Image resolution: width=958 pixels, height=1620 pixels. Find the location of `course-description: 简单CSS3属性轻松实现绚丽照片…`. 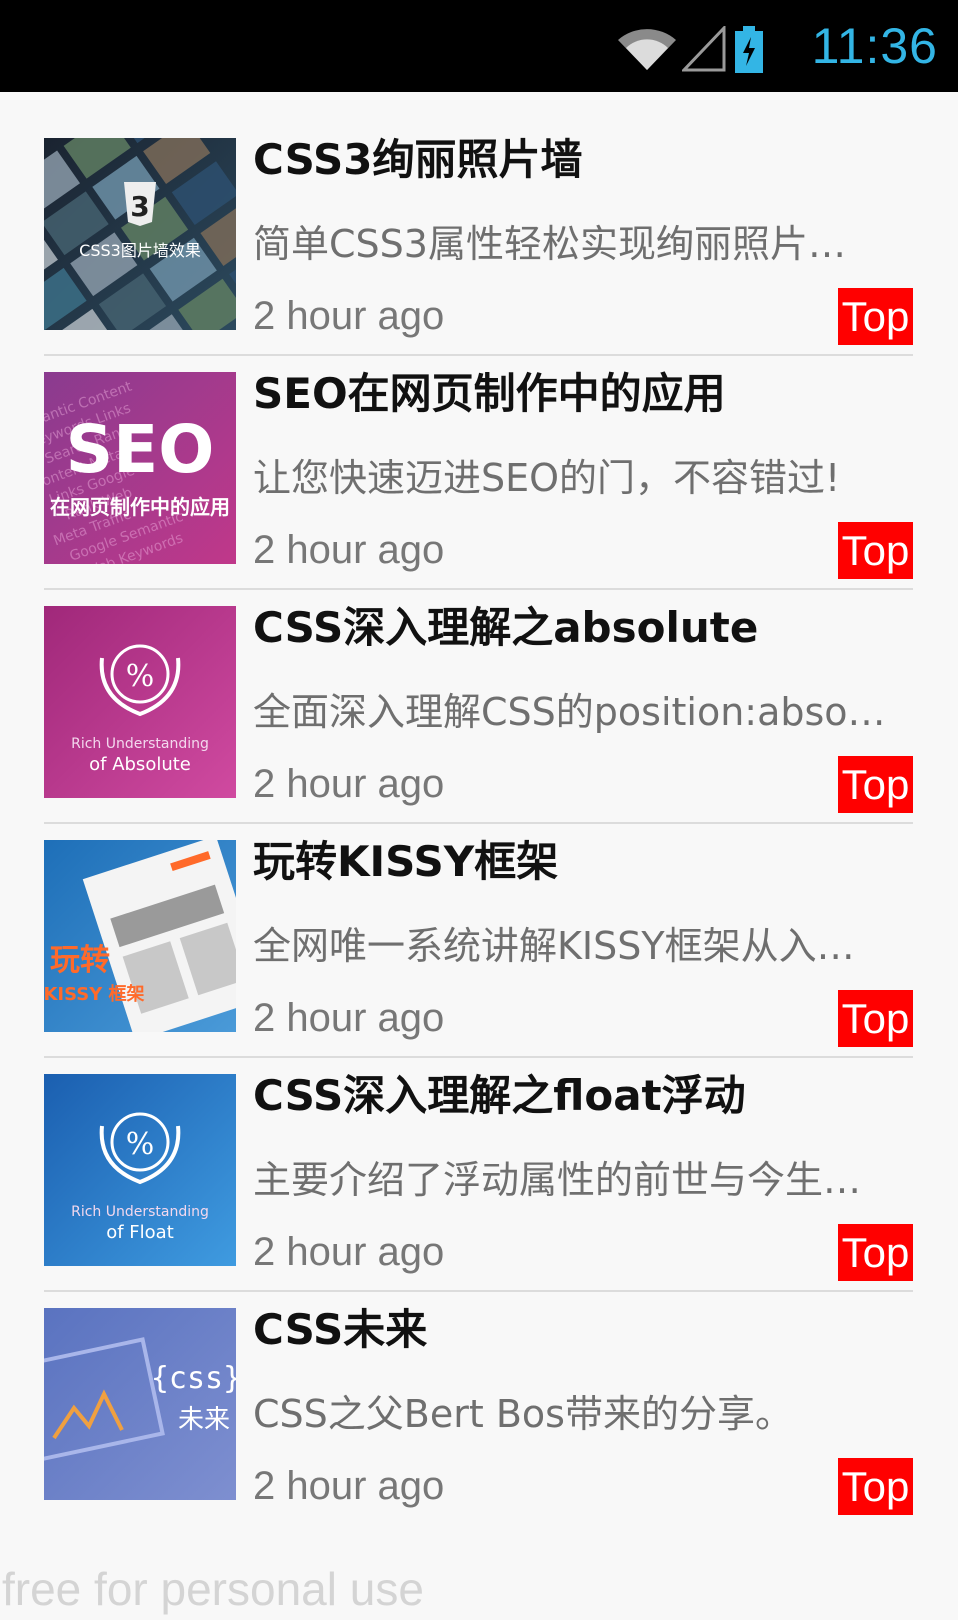

course-description: 简单CSS3属性轻松实现绚丽照片… is located at coordinates (549, 244).